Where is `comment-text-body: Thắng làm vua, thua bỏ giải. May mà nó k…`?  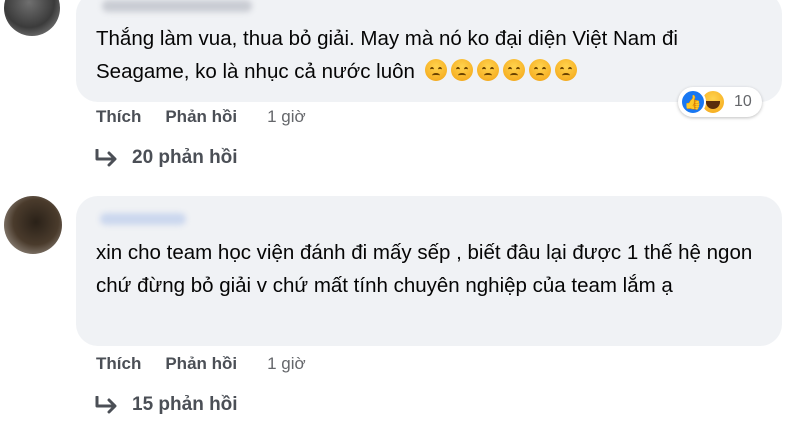 comment-text-body: Thắng làm vua, thua bỏ giải. May mà nó k… is located at coordinates (387, 55).